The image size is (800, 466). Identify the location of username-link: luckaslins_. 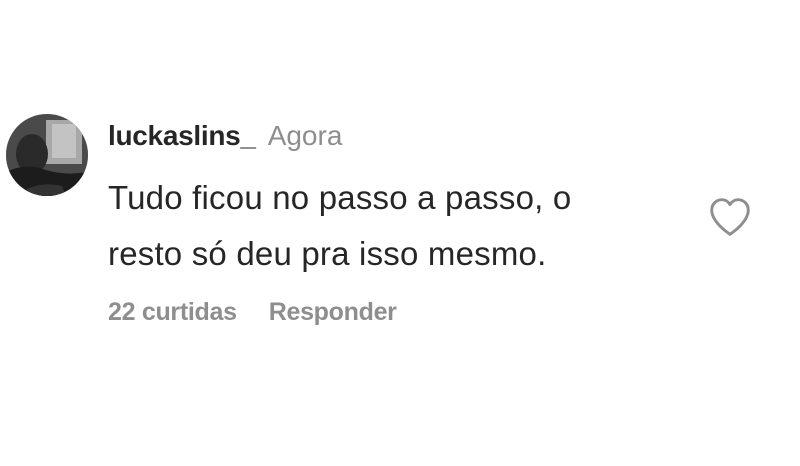
(182, 136).